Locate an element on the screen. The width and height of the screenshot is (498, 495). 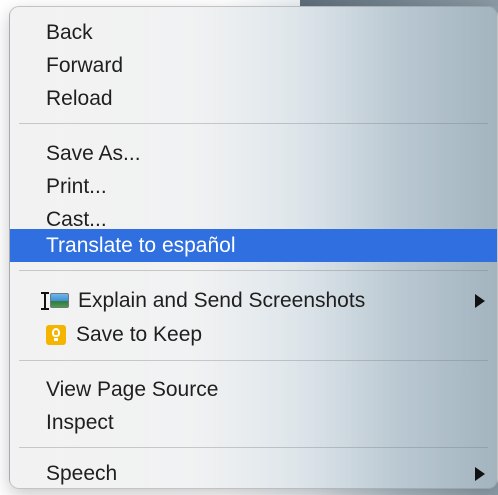
menu-item-view-page-source: View Page Source is located at coordinates (253, 389).